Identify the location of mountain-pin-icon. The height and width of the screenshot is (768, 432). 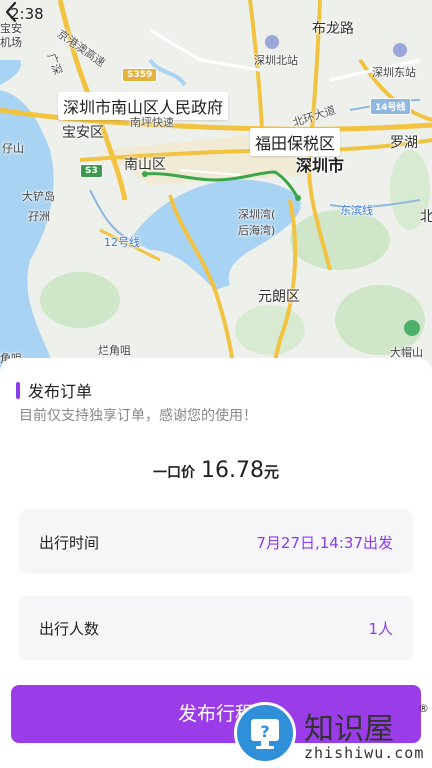
(412, 328).